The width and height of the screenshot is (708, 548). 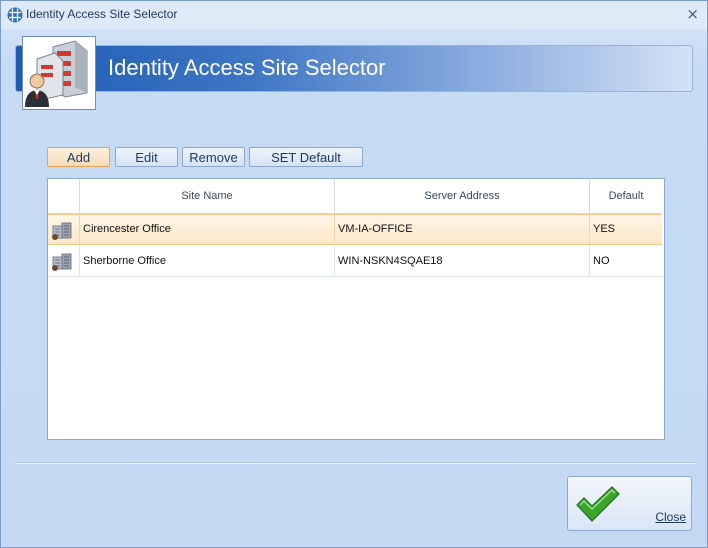 I want to click on column-header-icon, so click(x=64, y=196).